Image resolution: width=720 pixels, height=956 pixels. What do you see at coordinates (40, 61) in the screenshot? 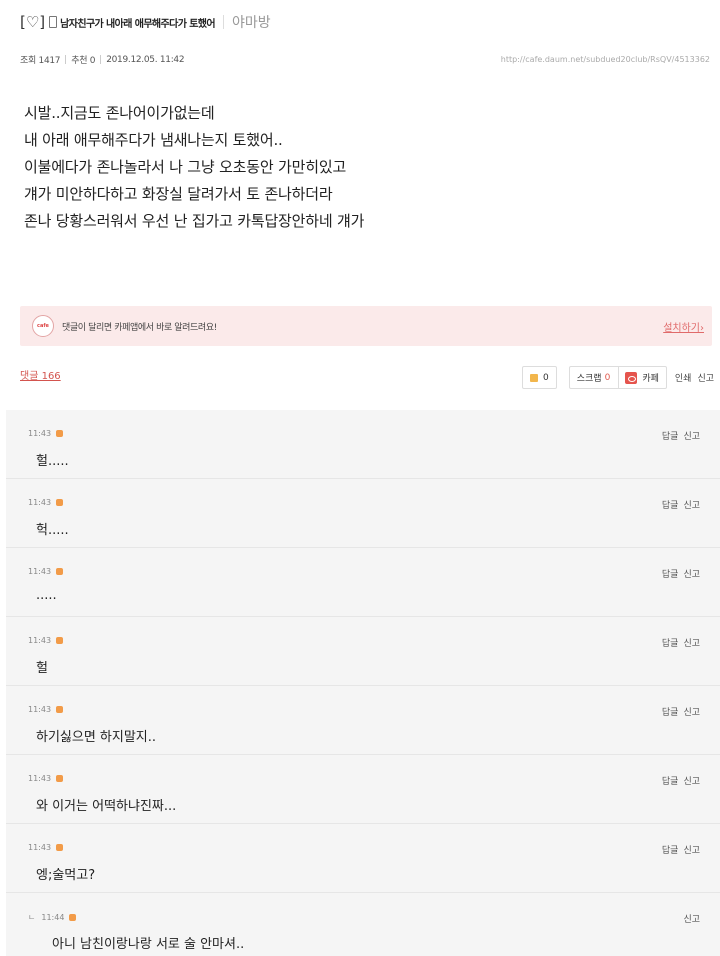
I see `view-count: 조회 1417` at bounding box center [40, 61].